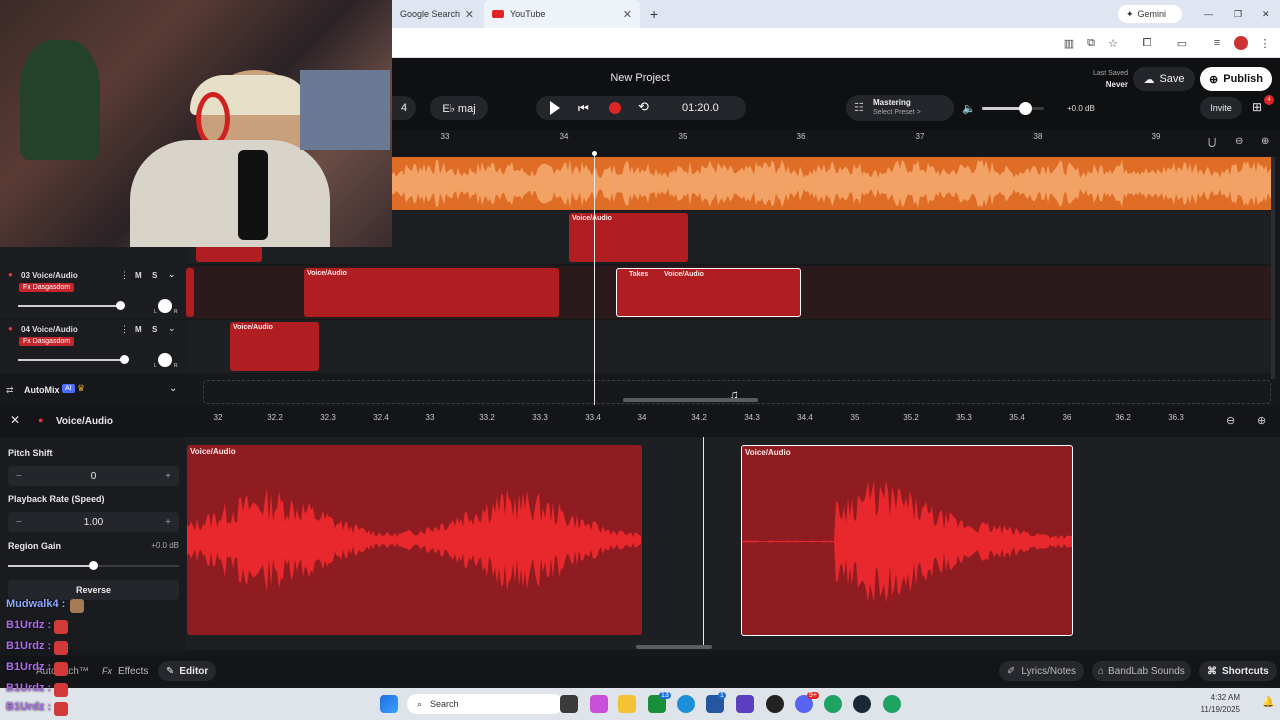 Image resolution: width=1280 pixels, height=720 pixels. Describe the element at coordinates (703, 541) in the screenshot. I see `editor-playhead` at that location.